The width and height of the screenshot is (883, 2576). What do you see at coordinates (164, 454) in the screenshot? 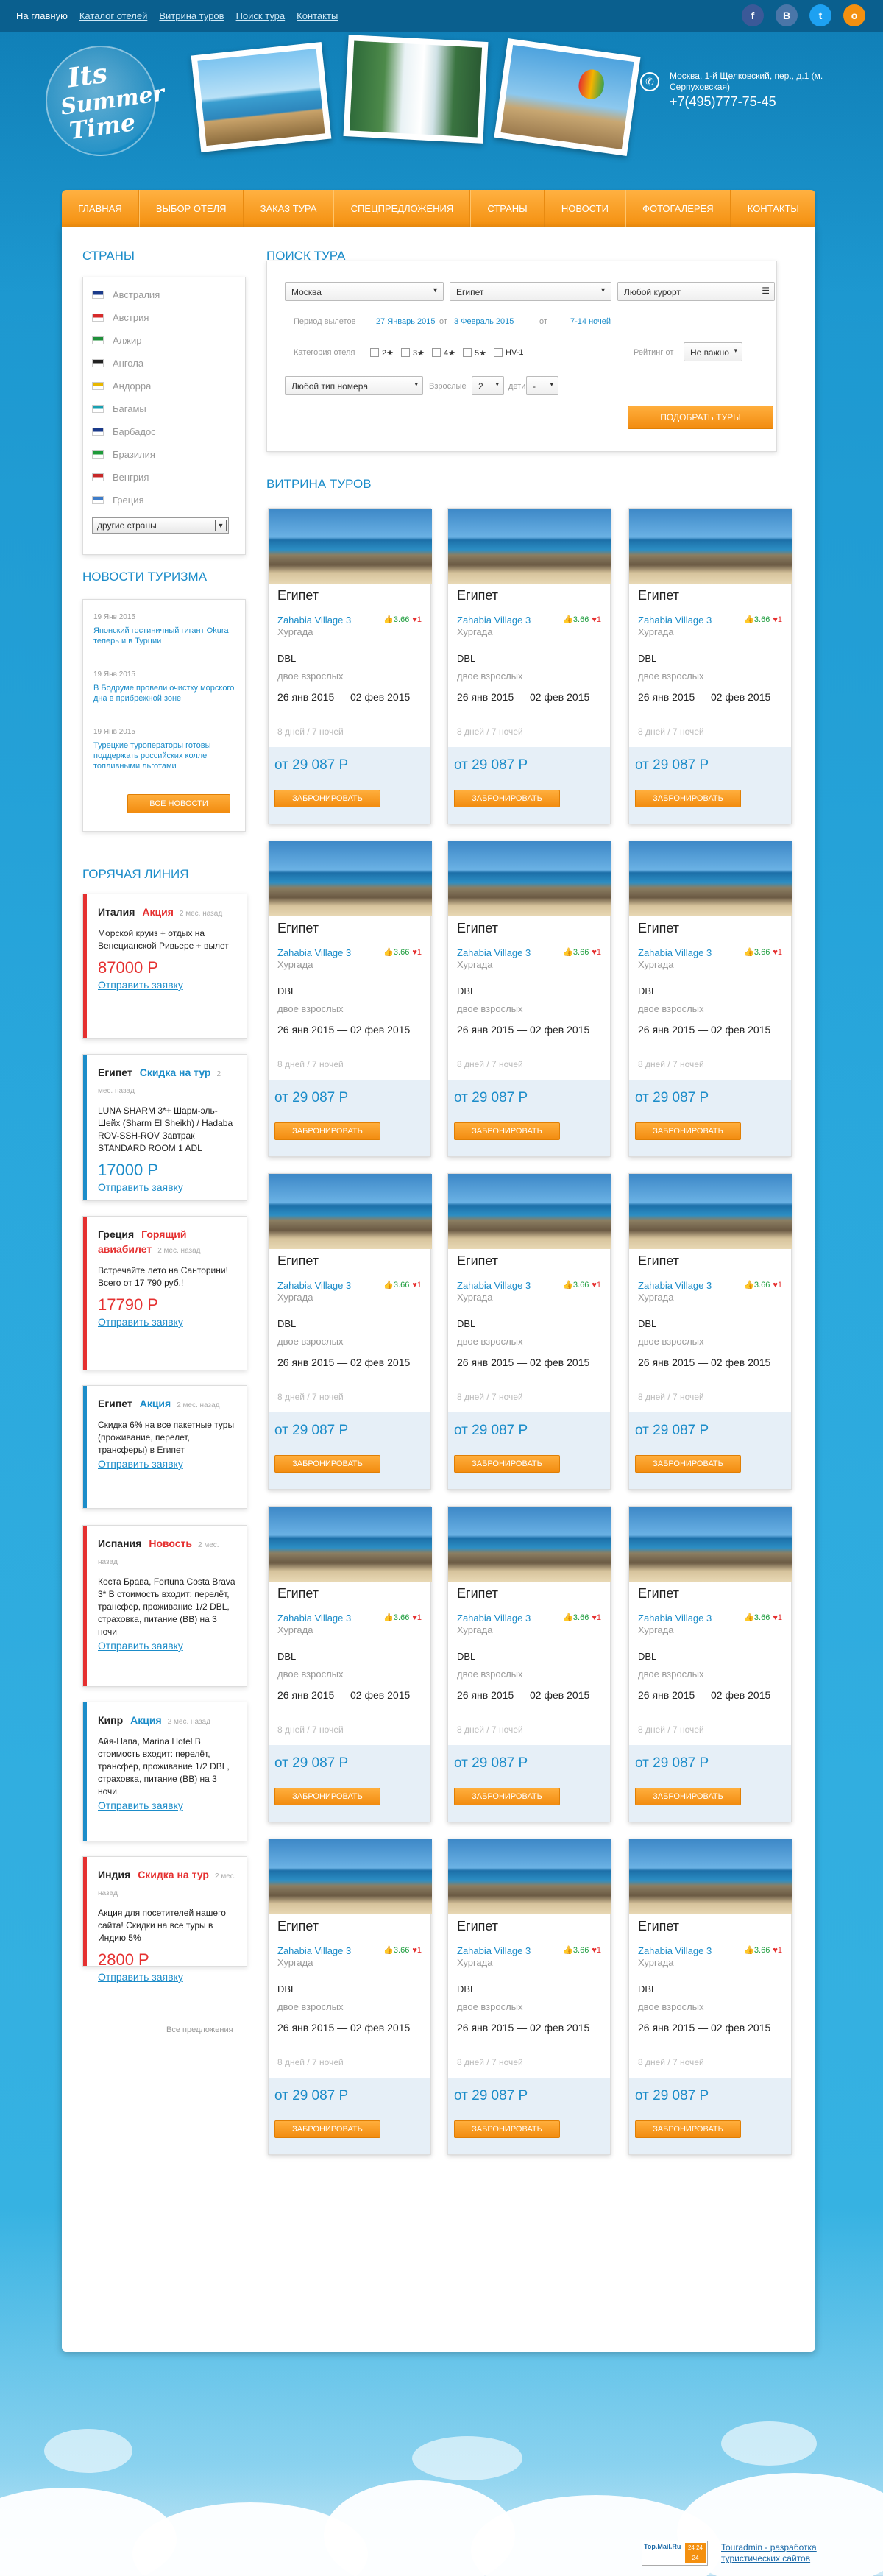
I see `country-item: Бразилия` at bounding box center [164, 454].